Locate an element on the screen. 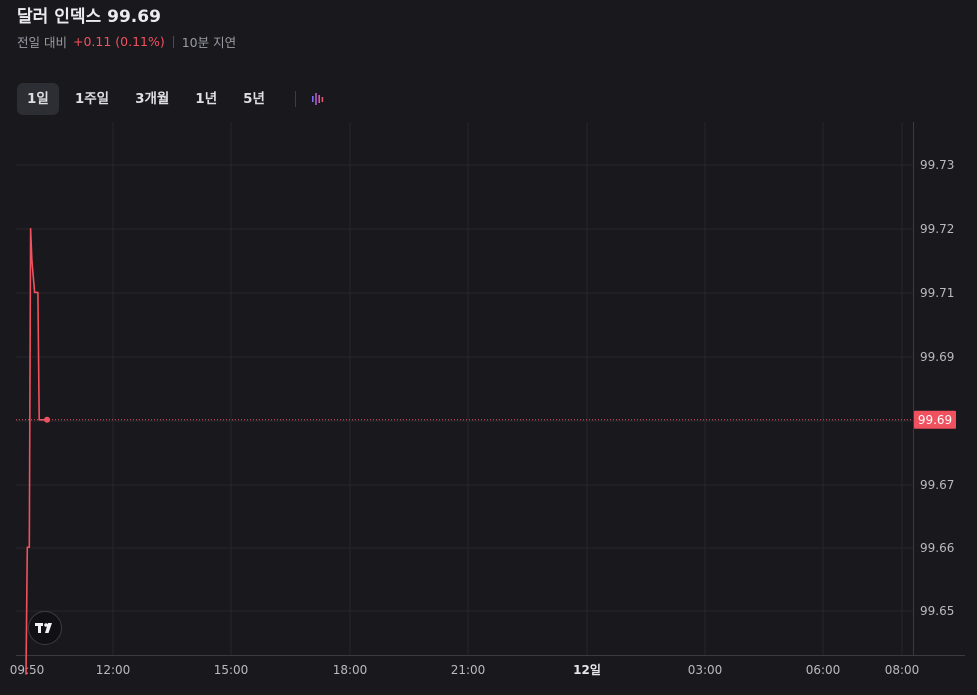  y-tick-label: 99.66 is located at coordinates (937, 548).